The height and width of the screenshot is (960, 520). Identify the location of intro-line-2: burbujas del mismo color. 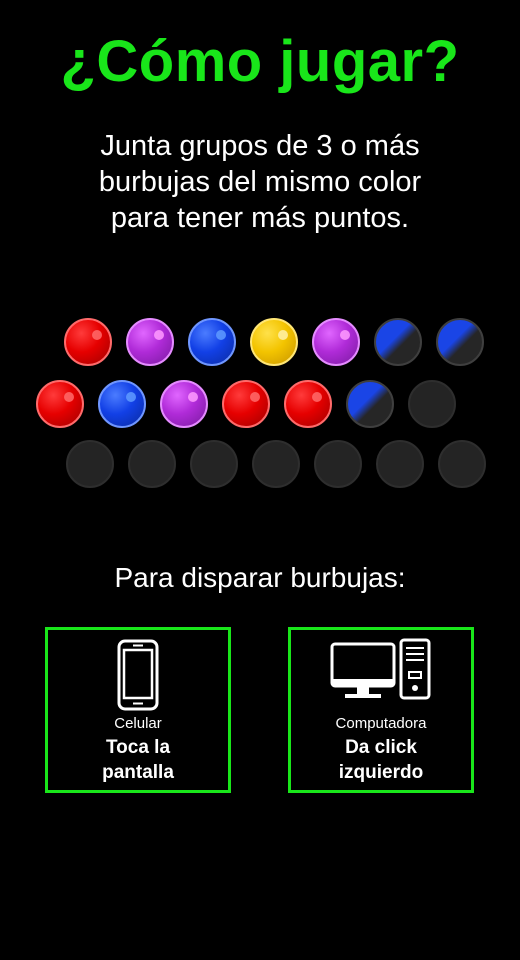
(260, 182).